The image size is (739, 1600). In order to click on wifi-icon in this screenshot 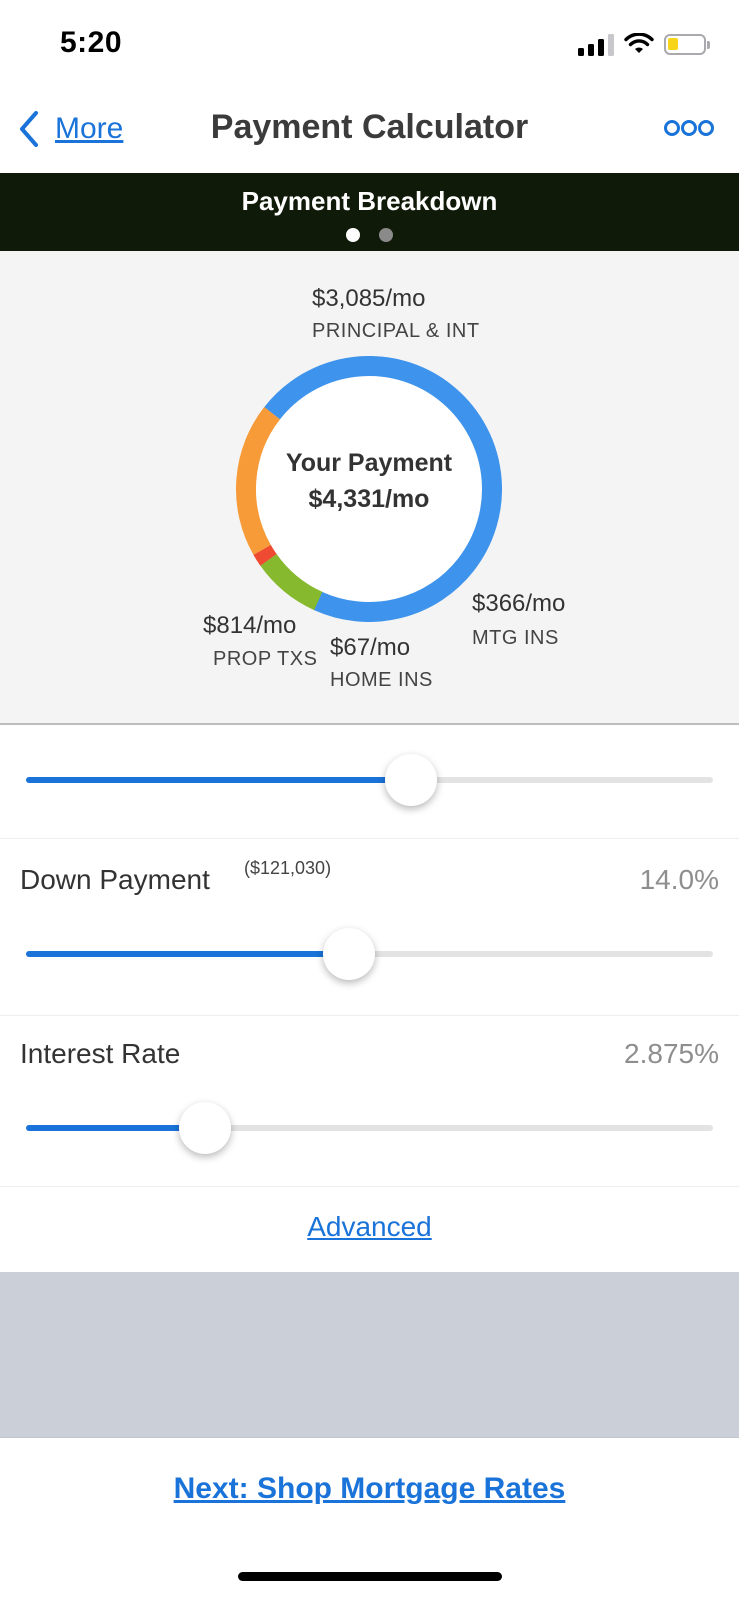, I will do `click(639, 43)`.